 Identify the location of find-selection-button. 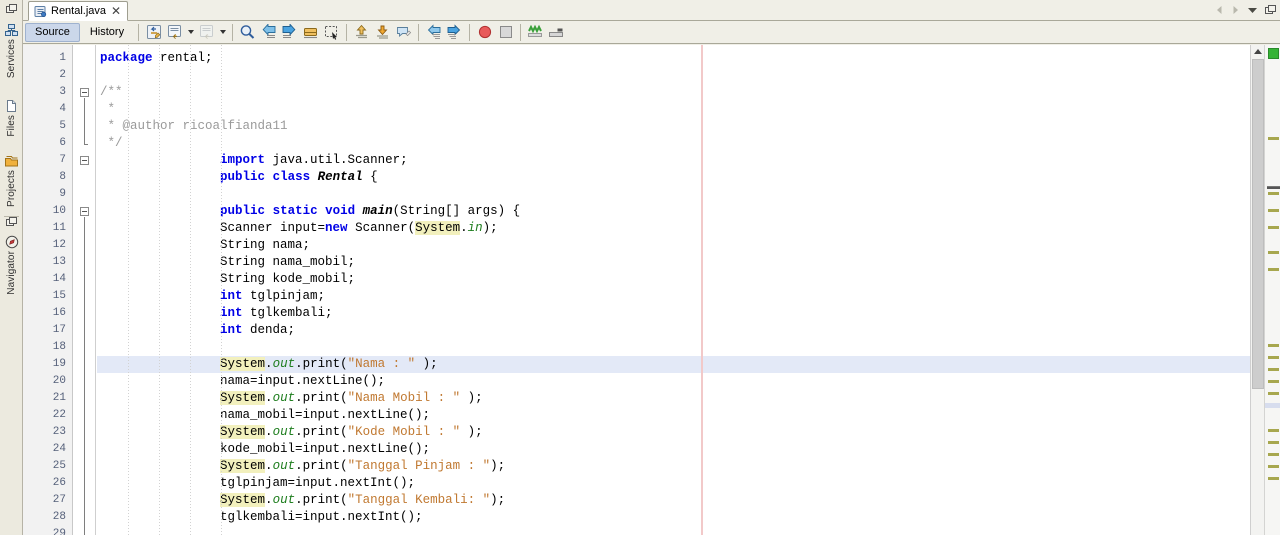
(247, 32).